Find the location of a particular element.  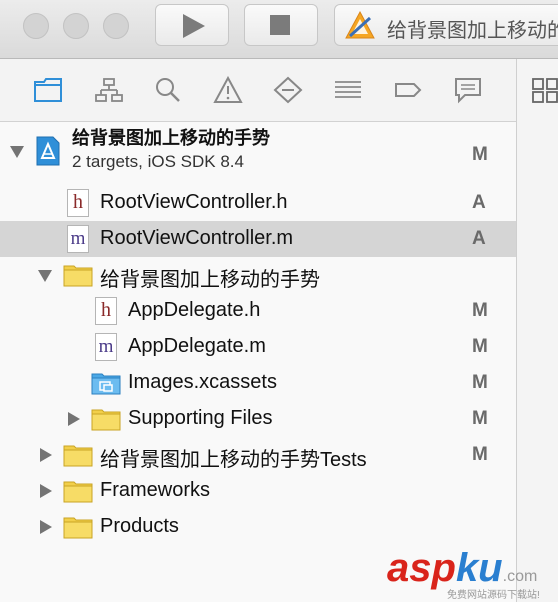

xcodeproj-icon is located at coordinates (48, 151).